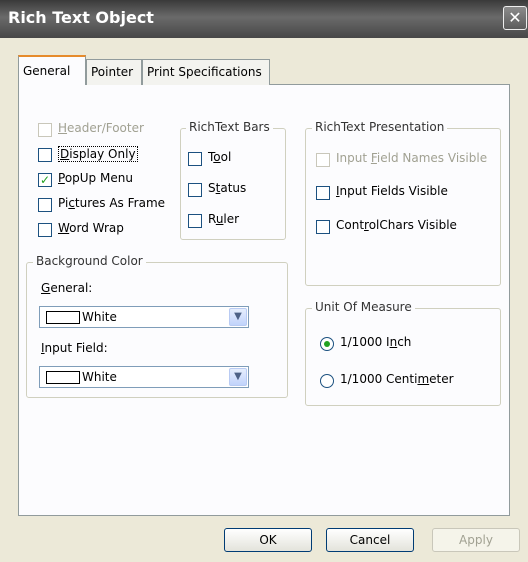 Image resolution: width=528 pixels, height=562 pixels. What do you see at coordinates (220, 157) in the screenshot?
I see `checkbox-label: Tool` at bounding box center [220, 157].